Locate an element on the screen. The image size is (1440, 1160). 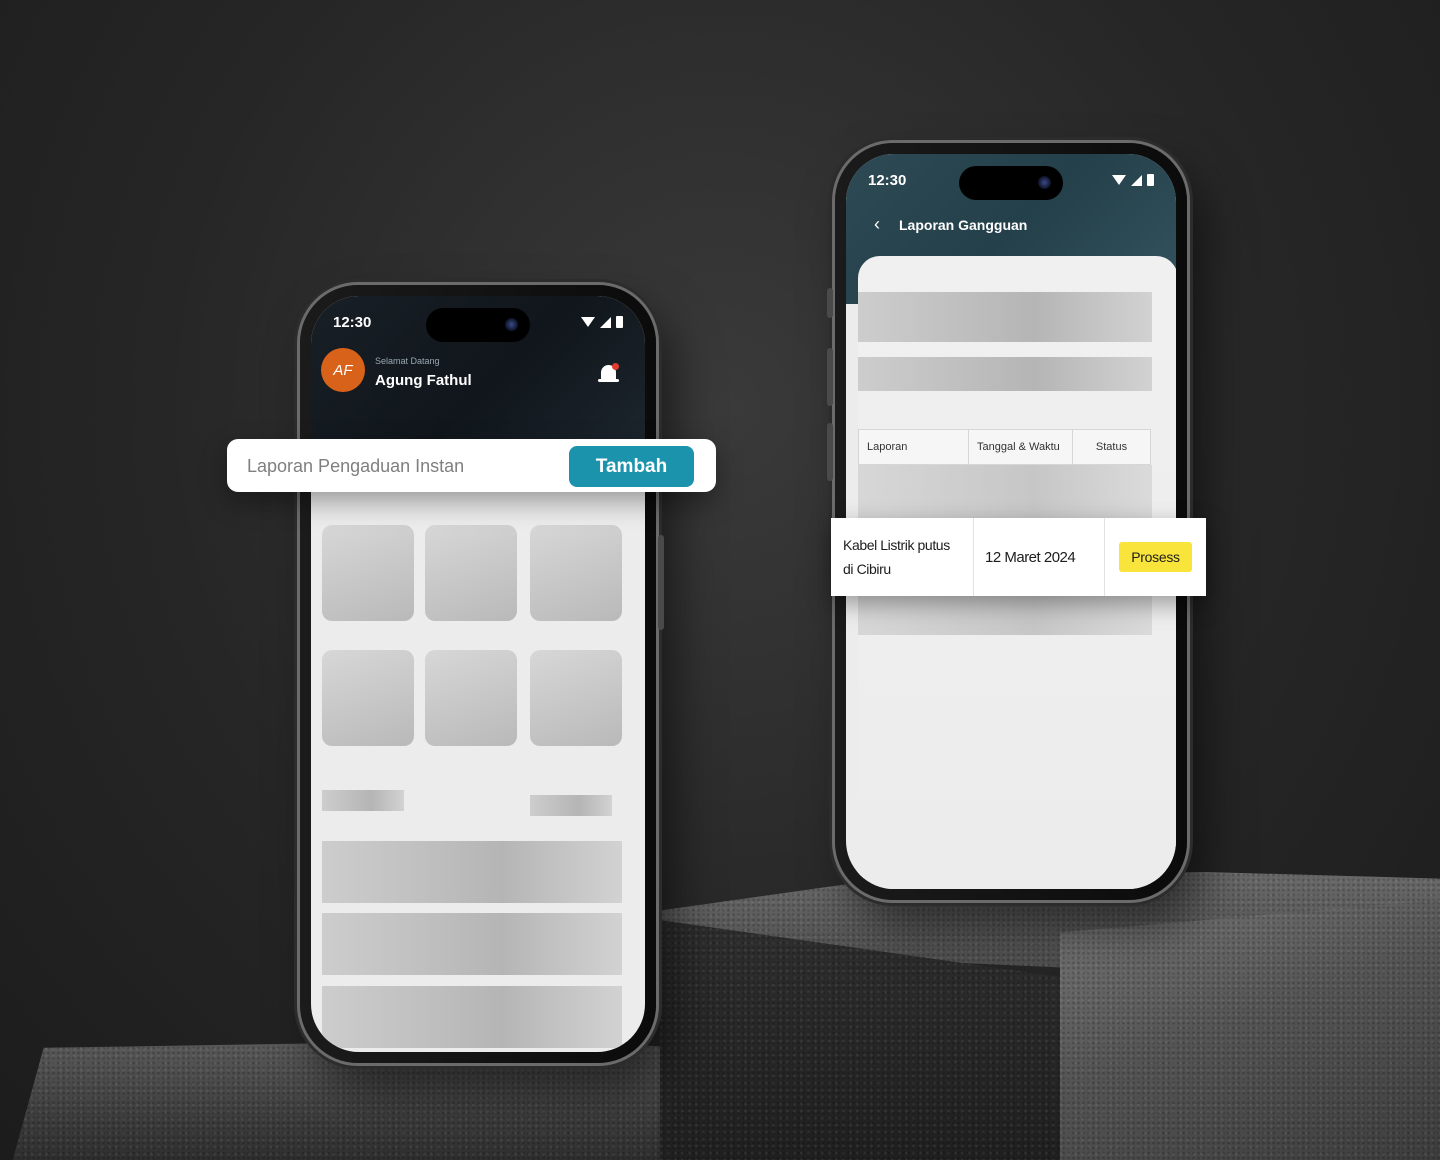
search-placeholder is located at coordinates (1005, 374).